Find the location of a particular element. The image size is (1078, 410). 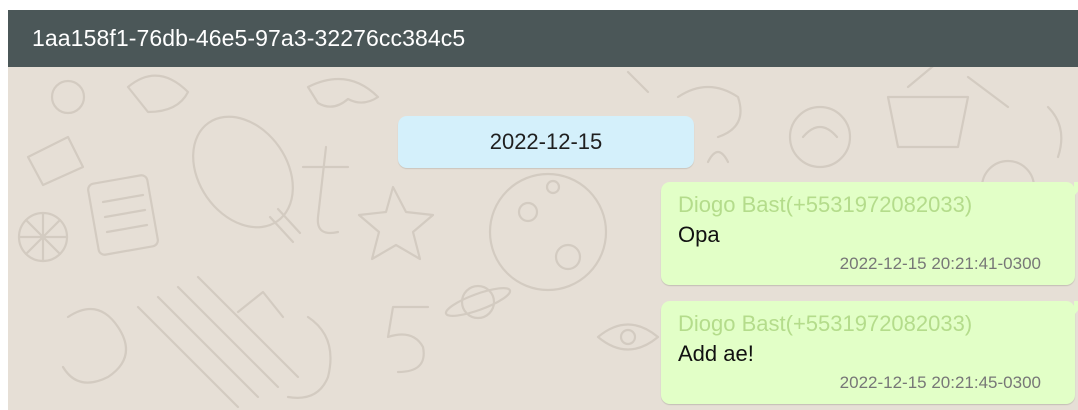

date-separator-label: 2022-12-15 is located at coordinates (546, 141).